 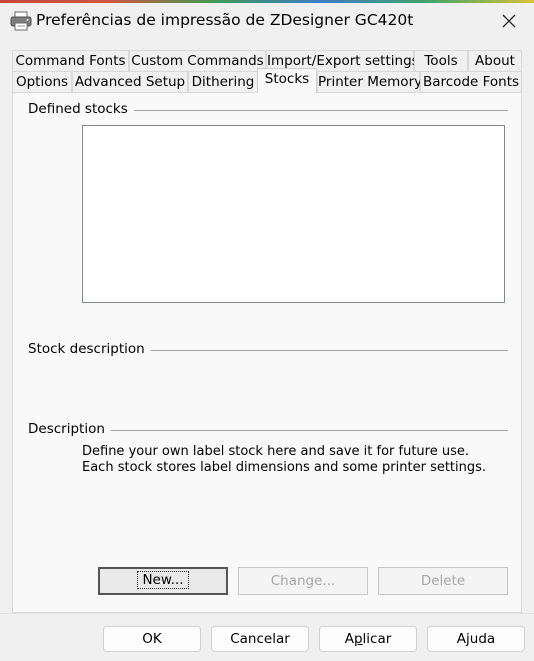 What do you see at coordinates (369, 81) in the screenshot?
I see `tab-printer-memory: Printer Memory` at bounding box center [369, 81].